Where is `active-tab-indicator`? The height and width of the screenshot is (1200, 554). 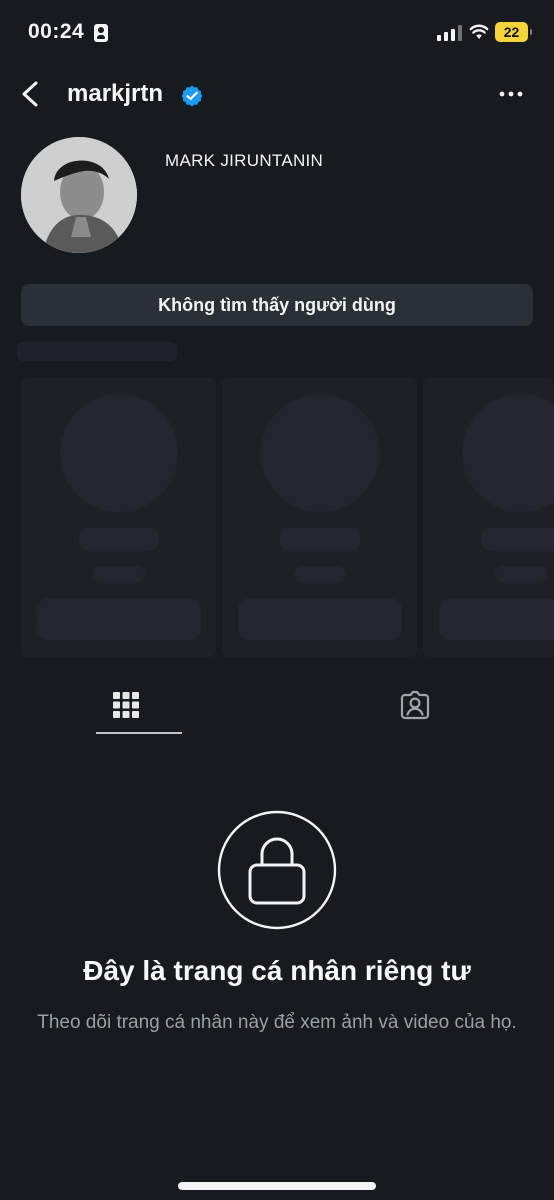 active-tab-indicator is located at coordinates (139, 733).